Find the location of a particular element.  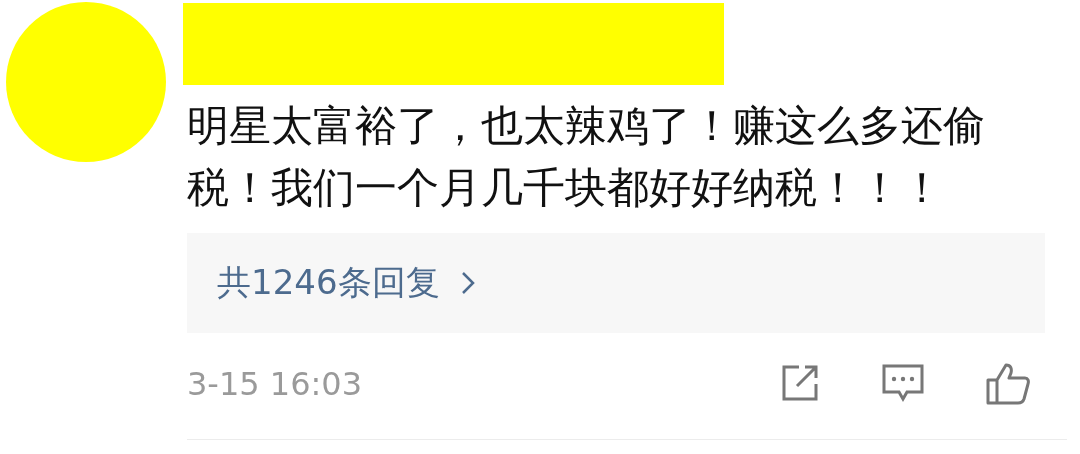

chevron-icon is located at coordinates (467, 283).